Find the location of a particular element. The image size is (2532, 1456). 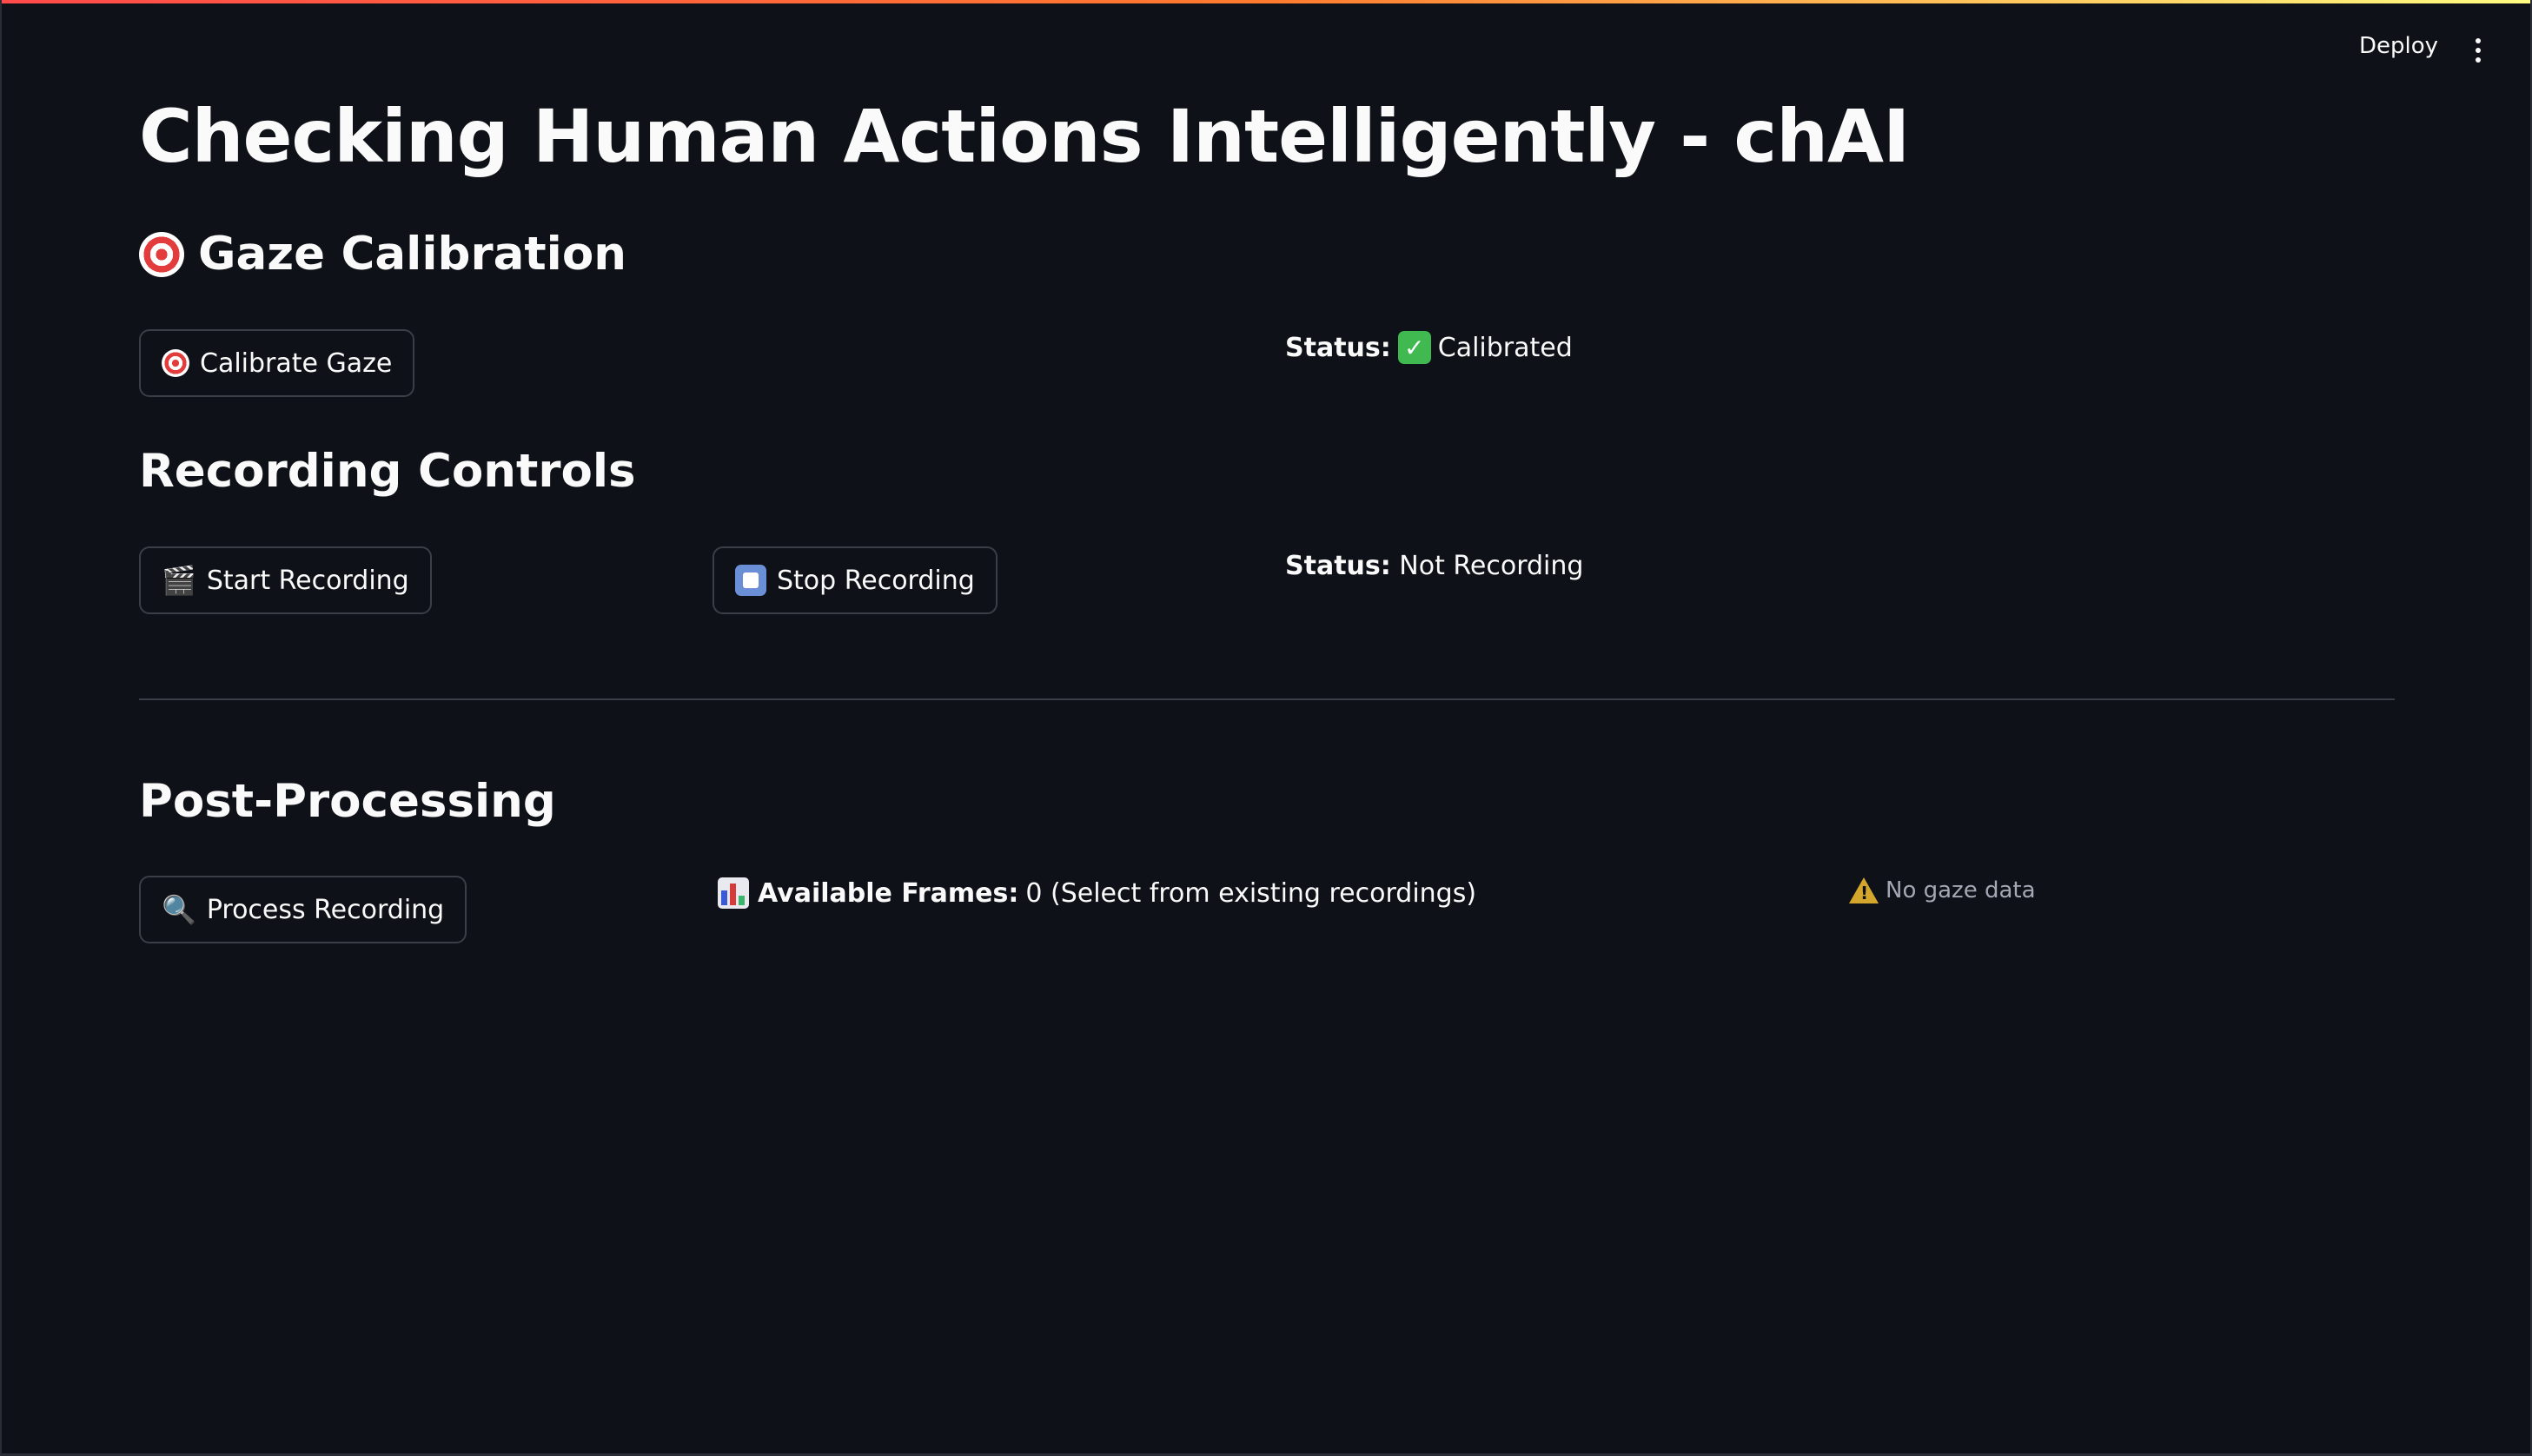

available-frames-value: 0 (Select from existing recordings) is located at coordinates (1251, 893).